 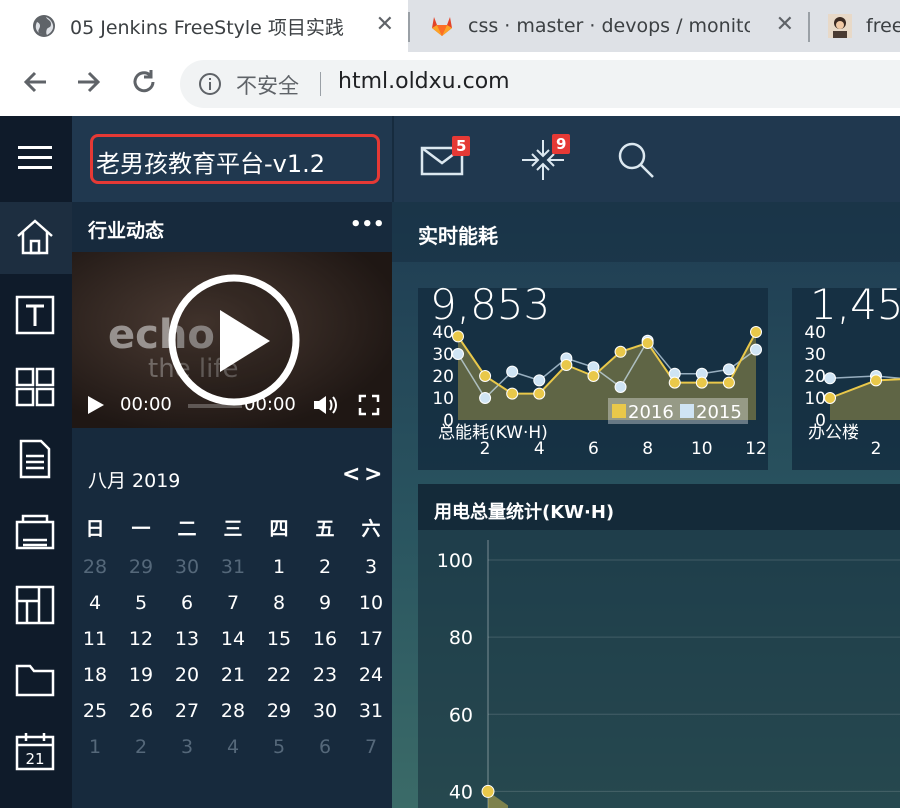 I want to click on calendar-day: 17, so click(x=371, y=639).